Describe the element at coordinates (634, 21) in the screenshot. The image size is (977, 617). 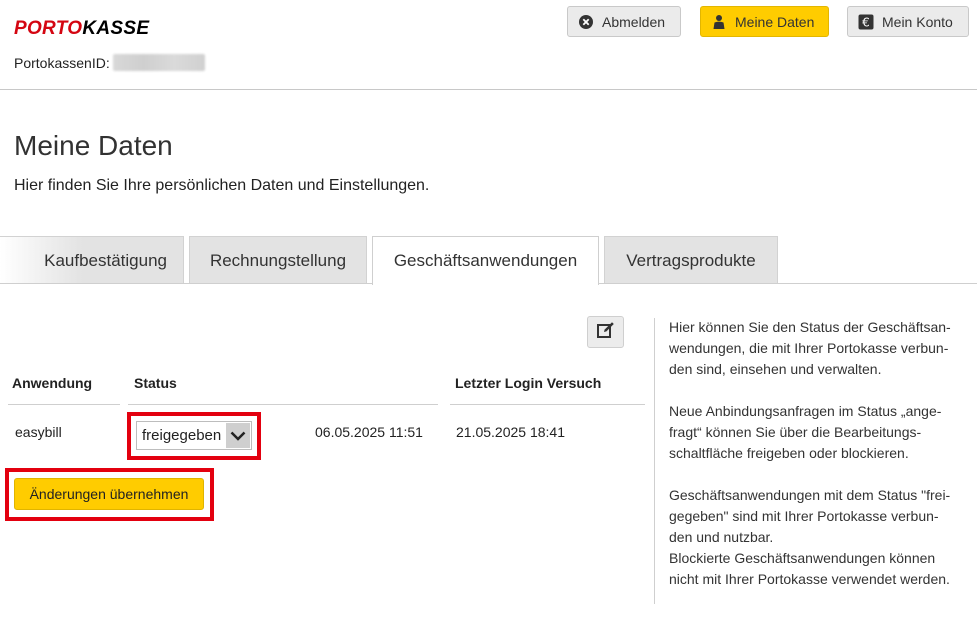
I see `logout-label: Abmelden` at that location.